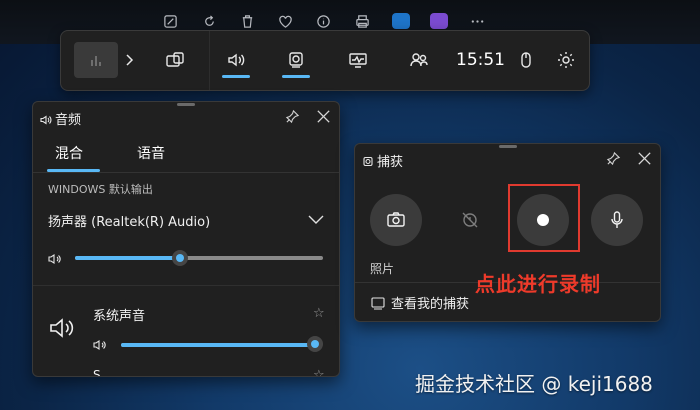  Describe the element at coordinates (236, 60) in the screenshot. I see `audio-icon` at that location.